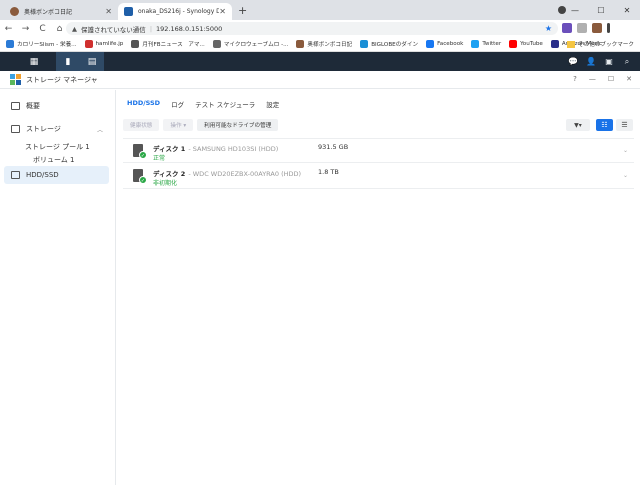 This screenshot has width=640, height=485. I want to click on chrome-menu-icon, so click(608, 28).